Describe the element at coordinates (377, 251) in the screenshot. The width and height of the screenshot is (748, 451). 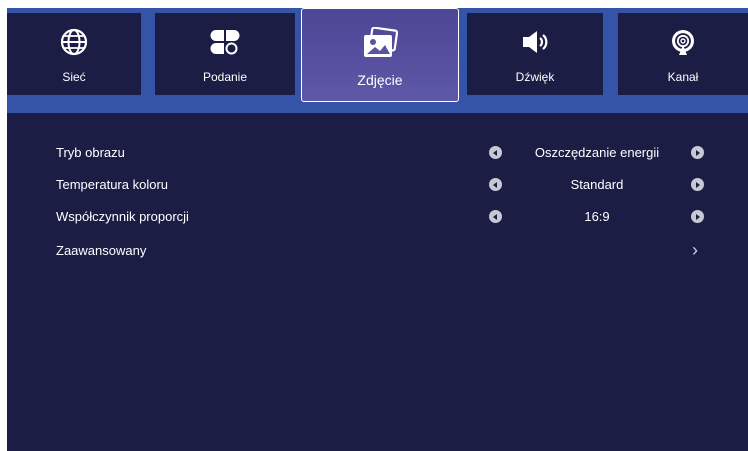
I see `setting-row-advanced: Zaawansowany ›` at that location.